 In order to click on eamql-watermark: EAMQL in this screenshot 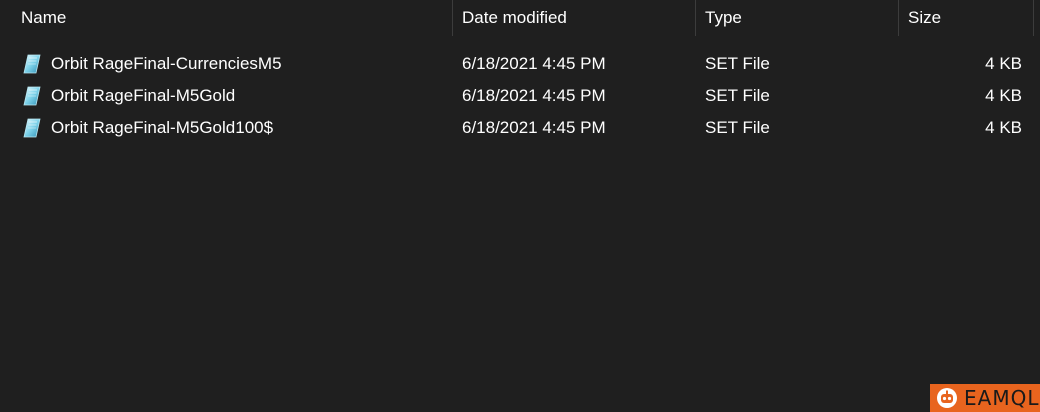, I will do `click(985, 398)`.